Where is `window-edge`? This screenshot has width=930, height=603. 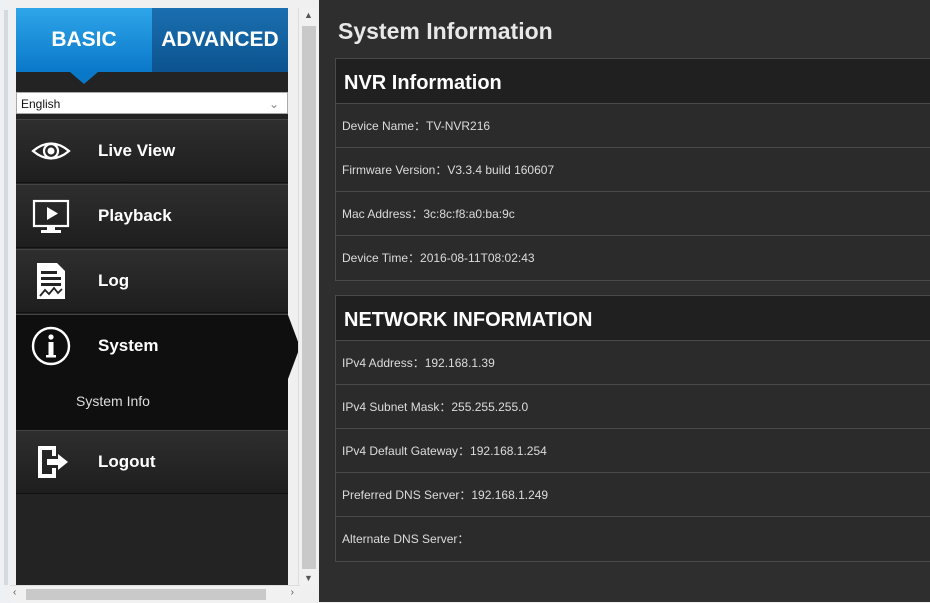 window-edge is located at coordinates (5, 301).